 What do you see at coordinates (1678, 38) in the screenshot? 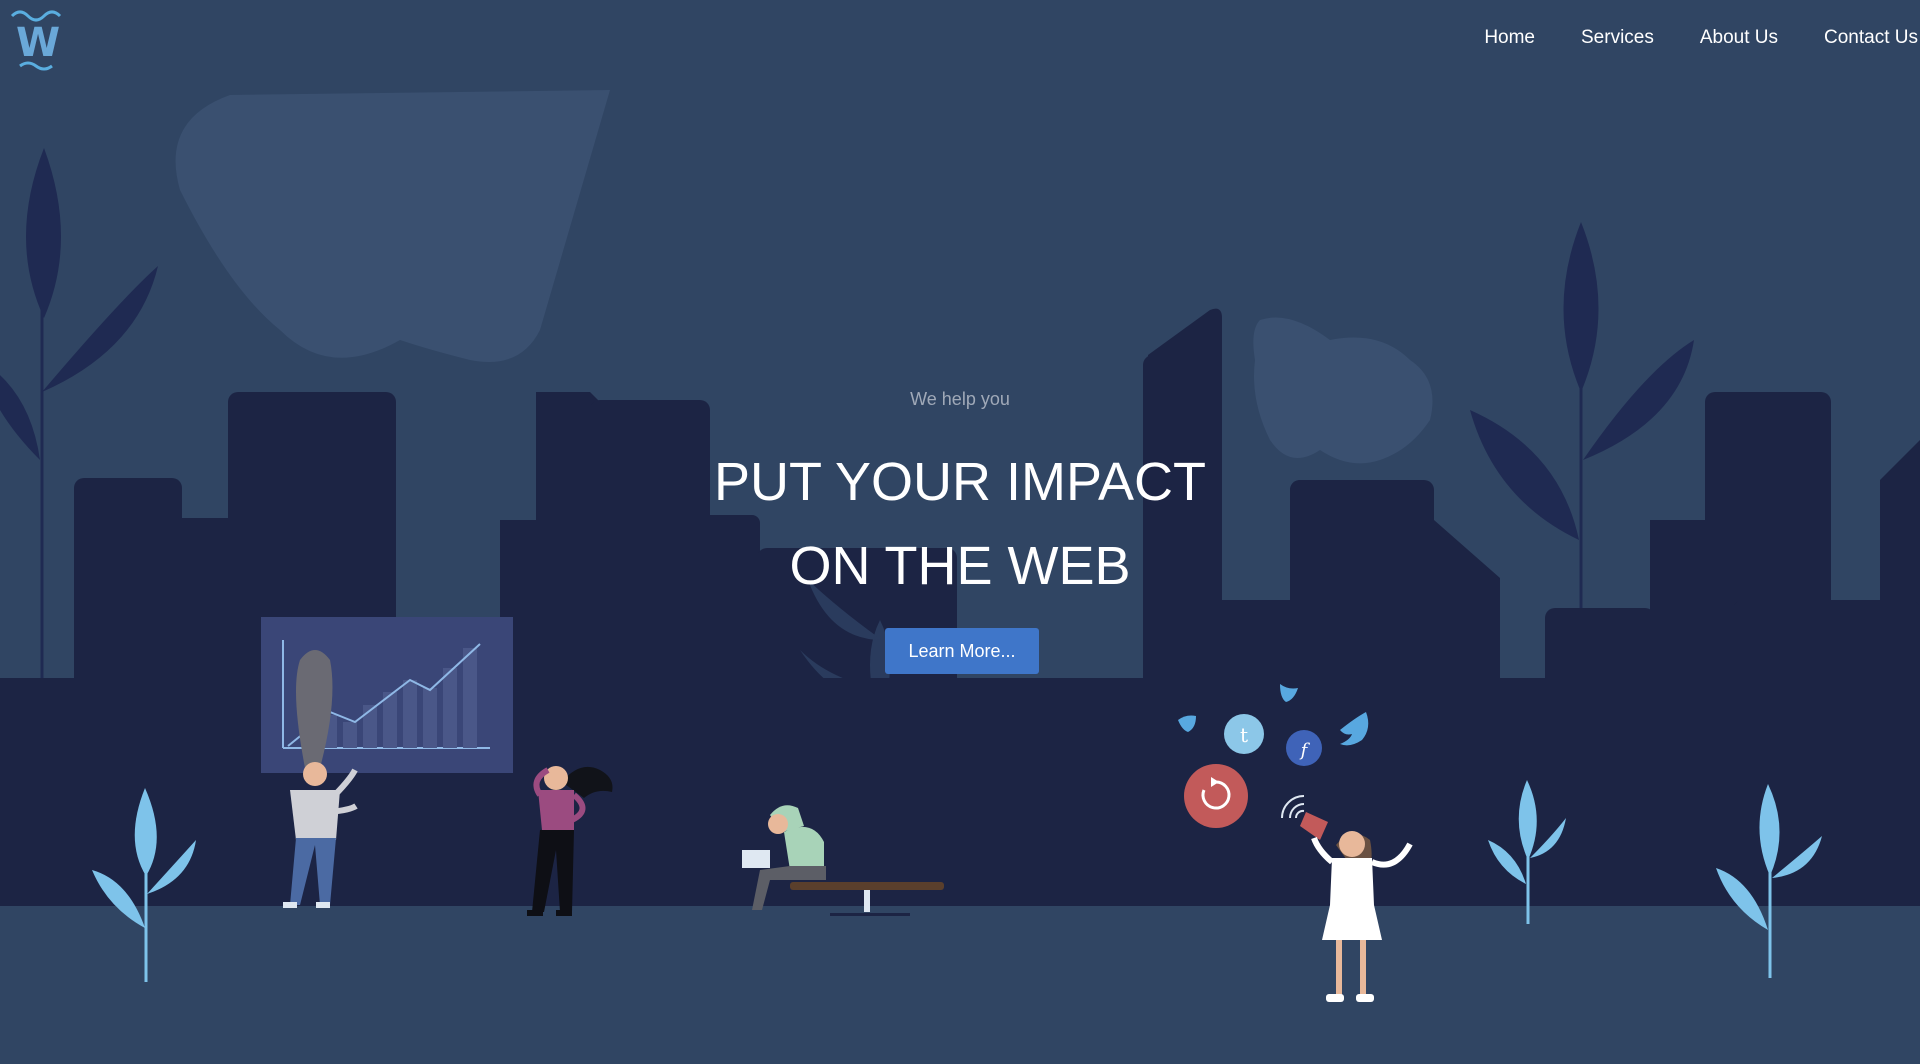
I see `main-nav: Home Services About Us Contact Us` at bounding box center [1678, 38].